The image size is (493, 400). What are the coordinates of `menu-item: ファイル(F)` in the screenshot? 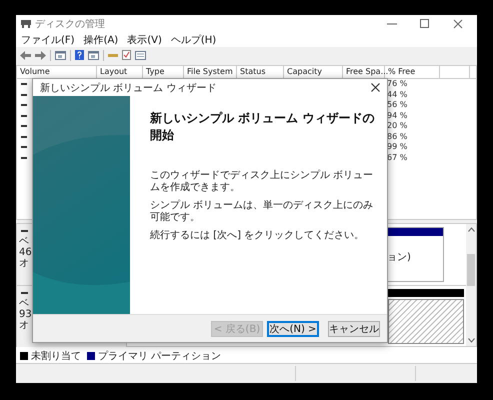 It's located at (48, 39).